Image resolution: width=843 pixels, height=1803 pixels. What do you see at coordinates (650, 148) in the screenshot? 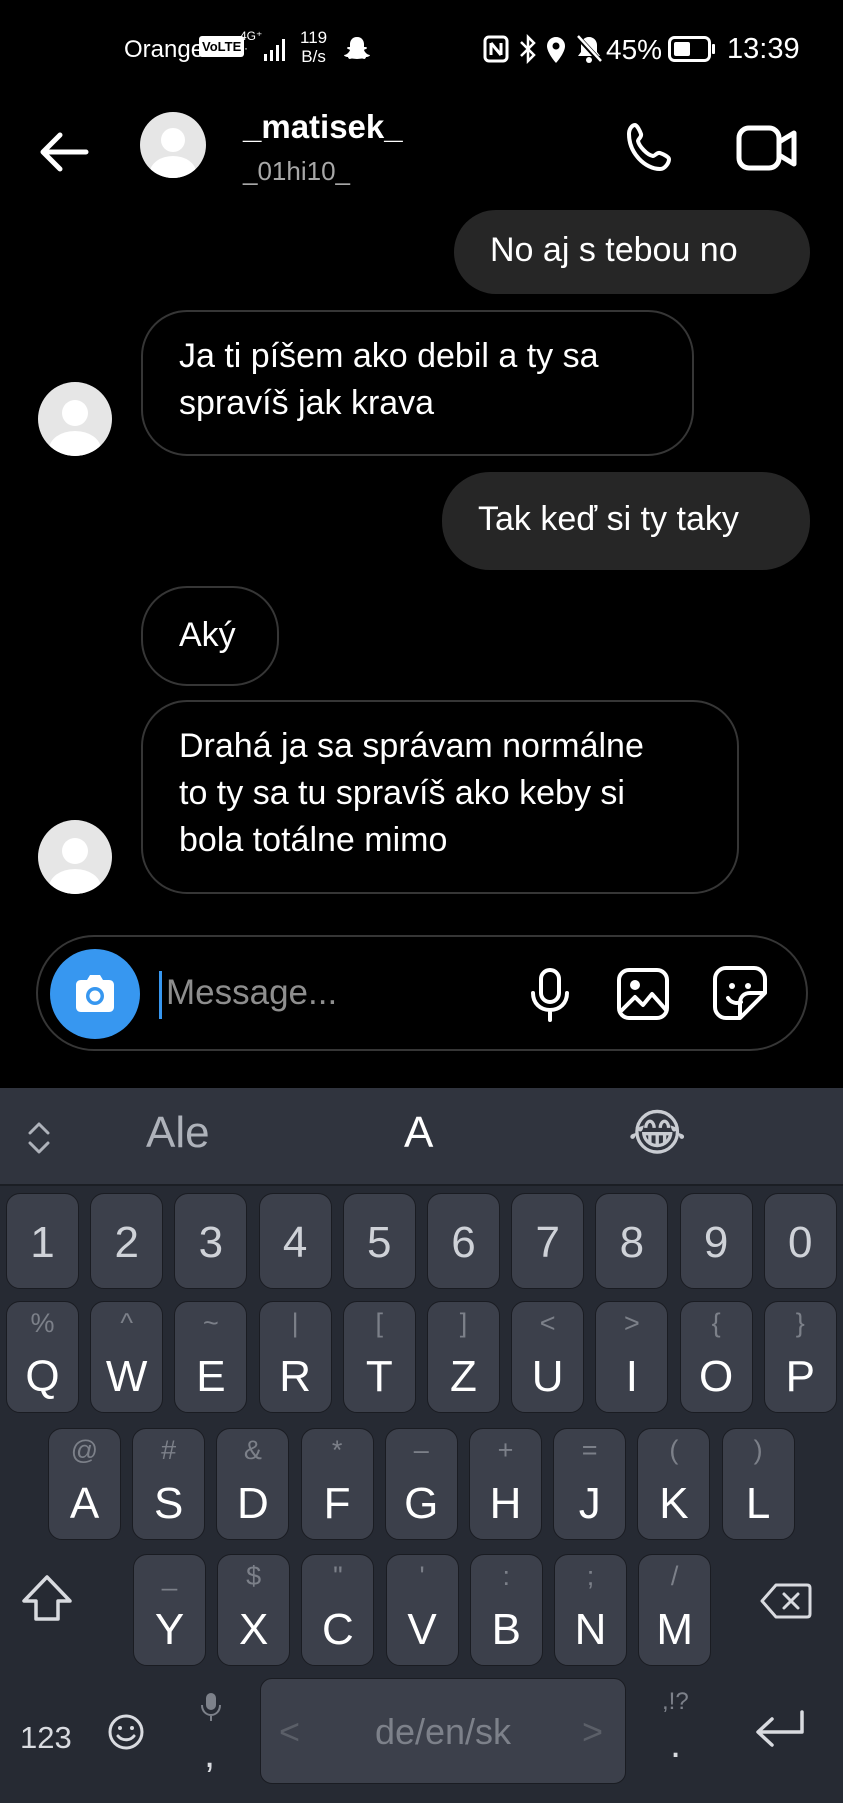
I see `phone-call-icon` at bounding box center [650, 148].